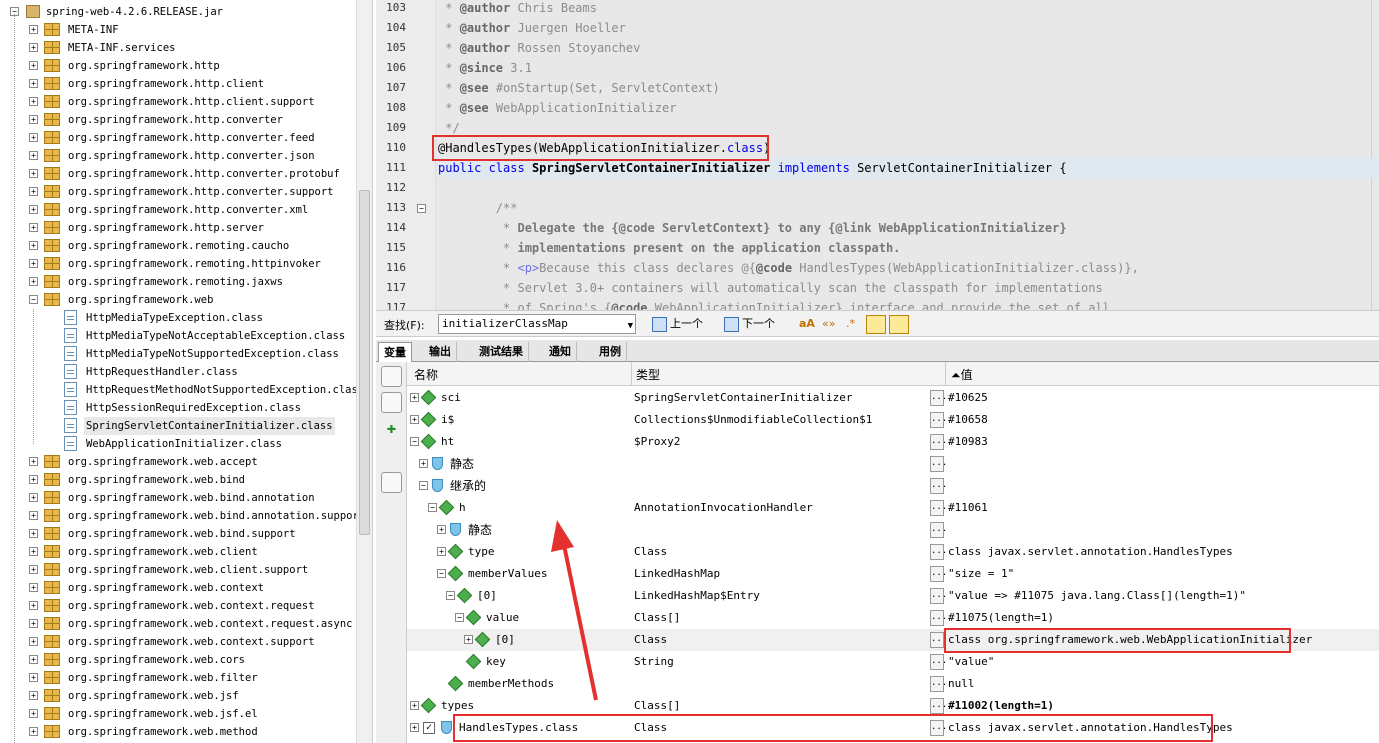 This screenshot has height=743, width=1379. Describe the element at coordinates (893, 508) in the screenshot. I see `variable-row: − h AnnotationInvocationHandler... #11061` at that location.